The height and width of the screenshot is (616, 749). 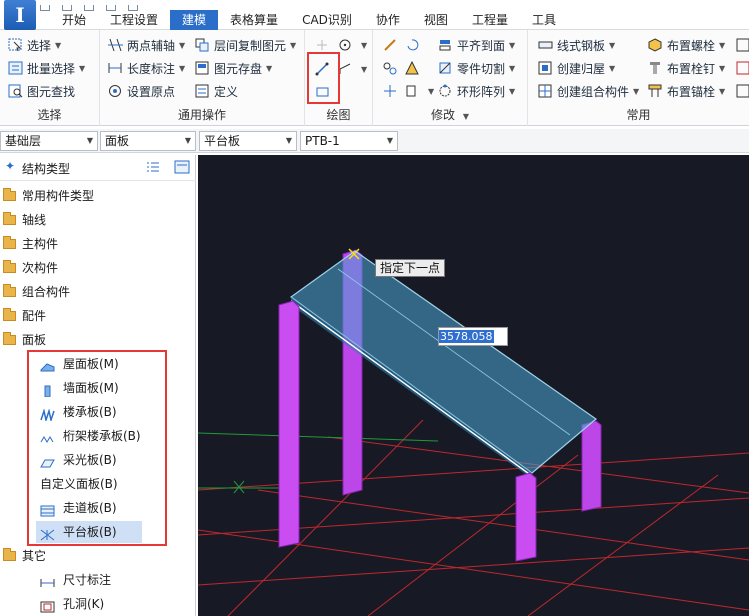 I want to click on tree-folder-panels: 面板, so click(x=24, y=340).